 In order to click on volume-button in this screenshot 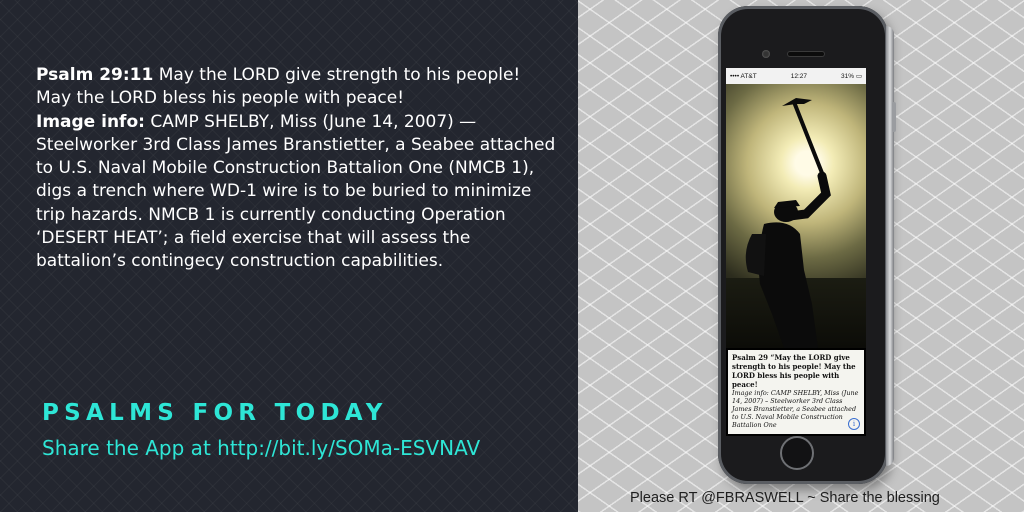, I will do `click(894, 117)`.